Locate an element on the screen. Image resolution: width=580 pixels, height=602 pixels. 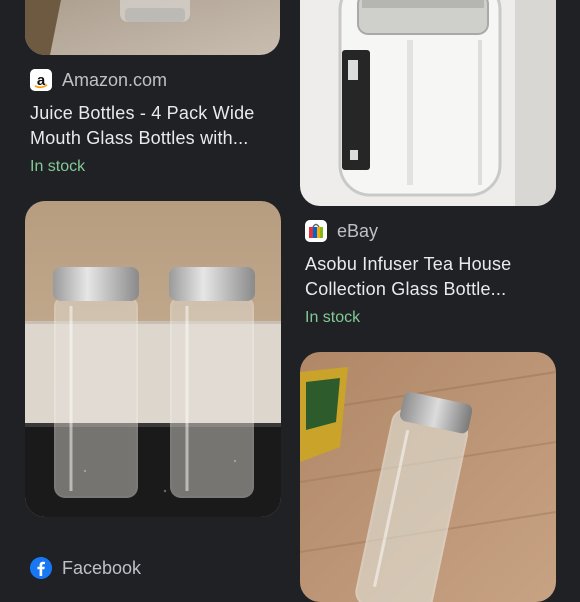
source-name: eBay is located at coordinates (358, 230).